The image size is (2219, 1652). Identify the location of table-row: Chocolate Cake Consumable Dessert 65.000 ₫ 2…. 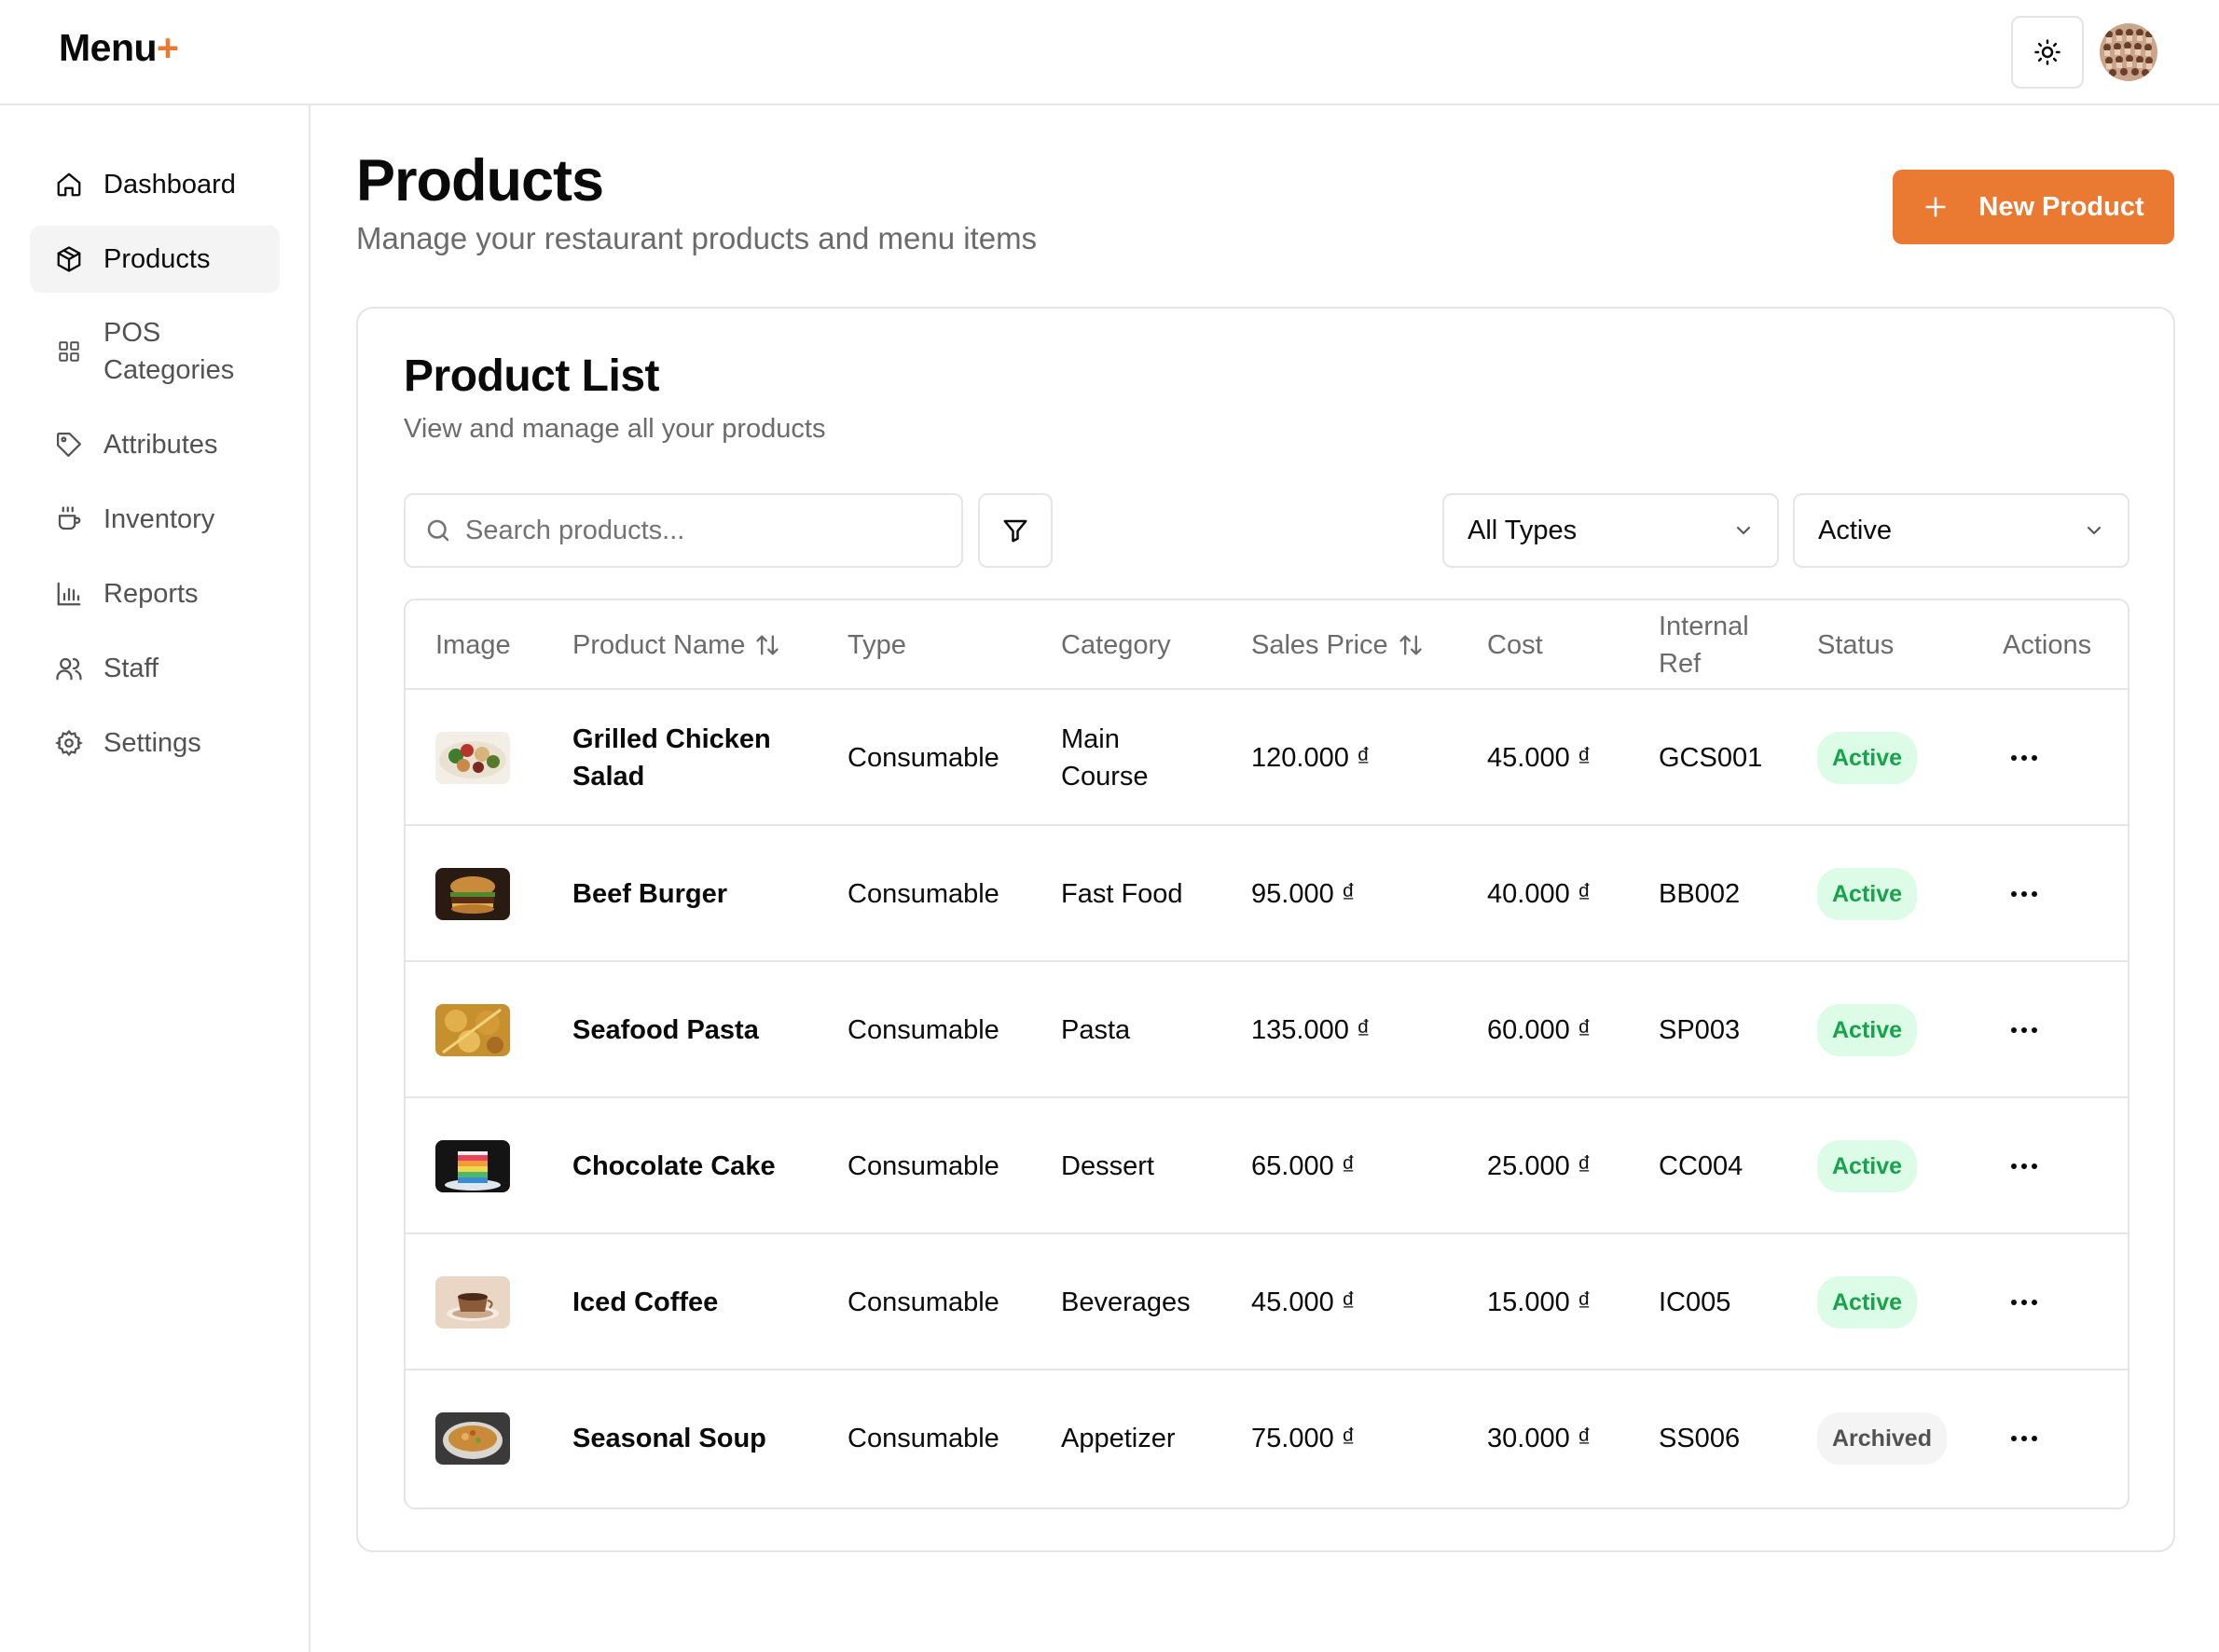
(1267, 1166).